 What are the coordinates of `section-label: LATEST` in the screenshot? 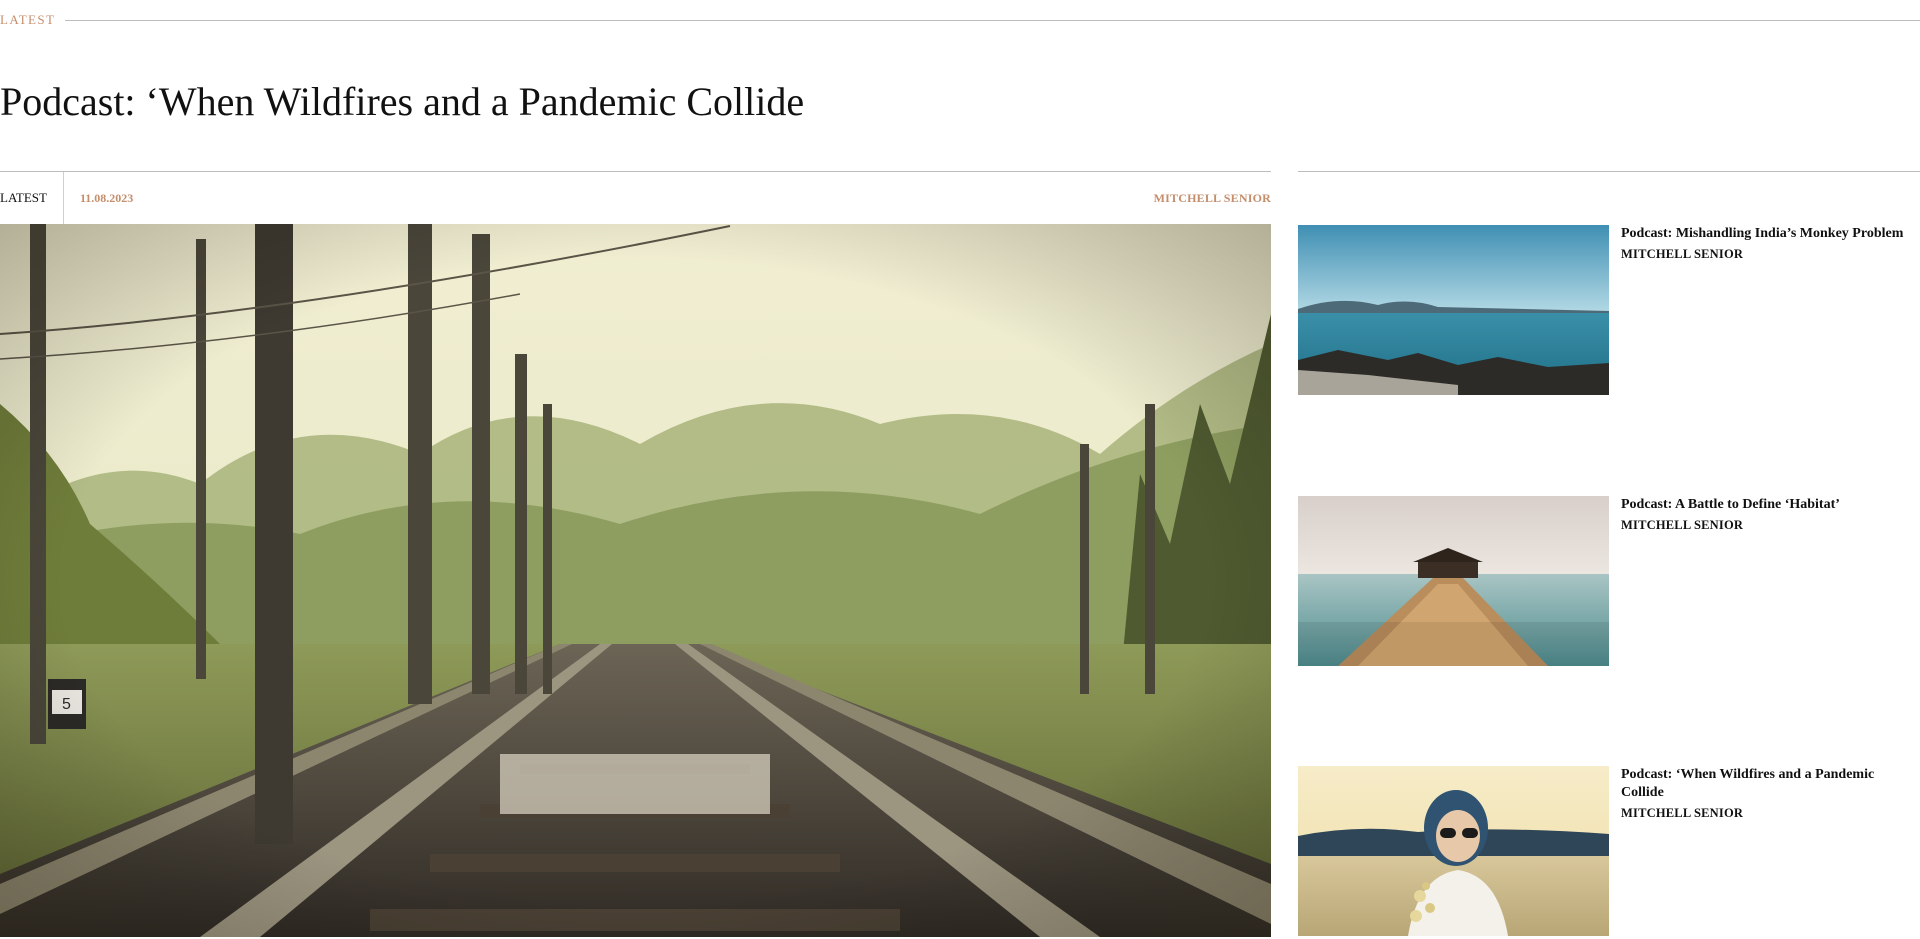 It's located at (32, 20).